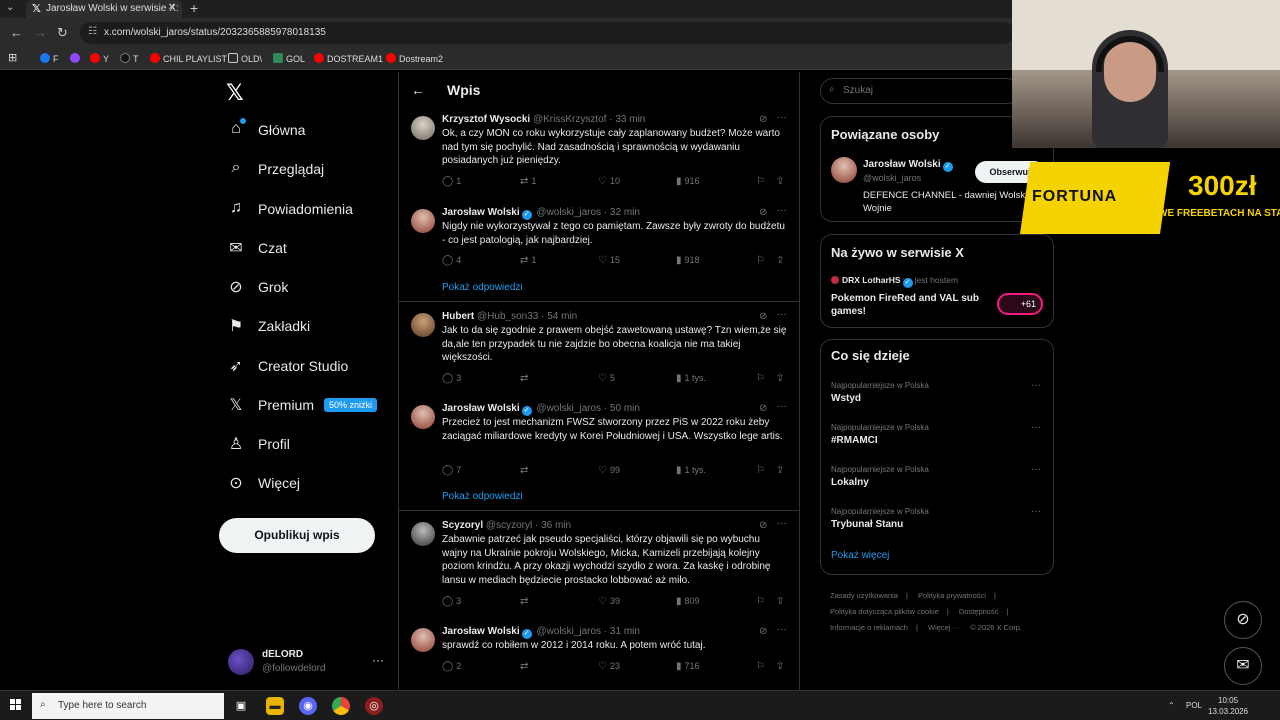 The width and height of the screenshot is (1280, 720). I want to click on taskbar-search-input: ⌕ Type here to search, so click(128, 706).